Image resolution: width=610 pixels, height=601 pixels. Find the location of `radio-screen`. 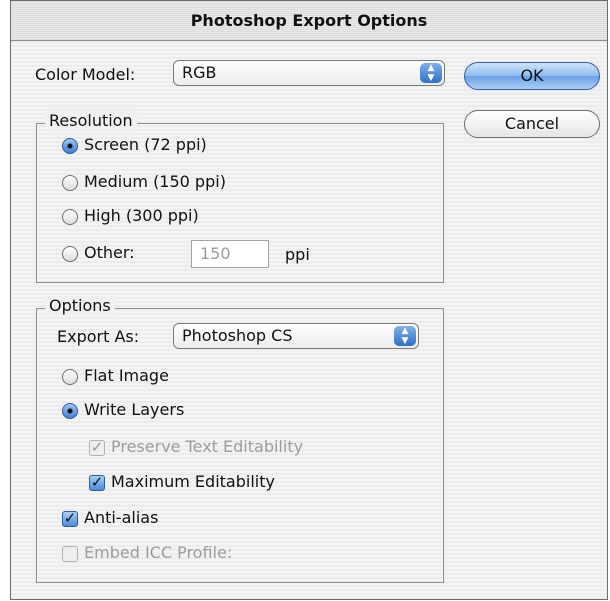

radio-screen is located at coordinates (70, 146).